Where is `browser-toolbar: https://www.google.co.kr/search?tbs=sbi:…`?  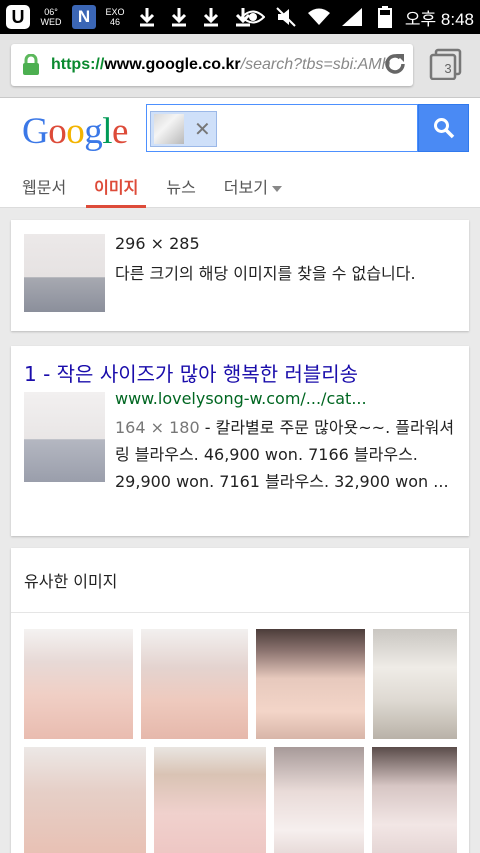 browser-toolbar: https://www.google.co.kr/search?tbs=sbi:… is located at coordinates (240, 66).